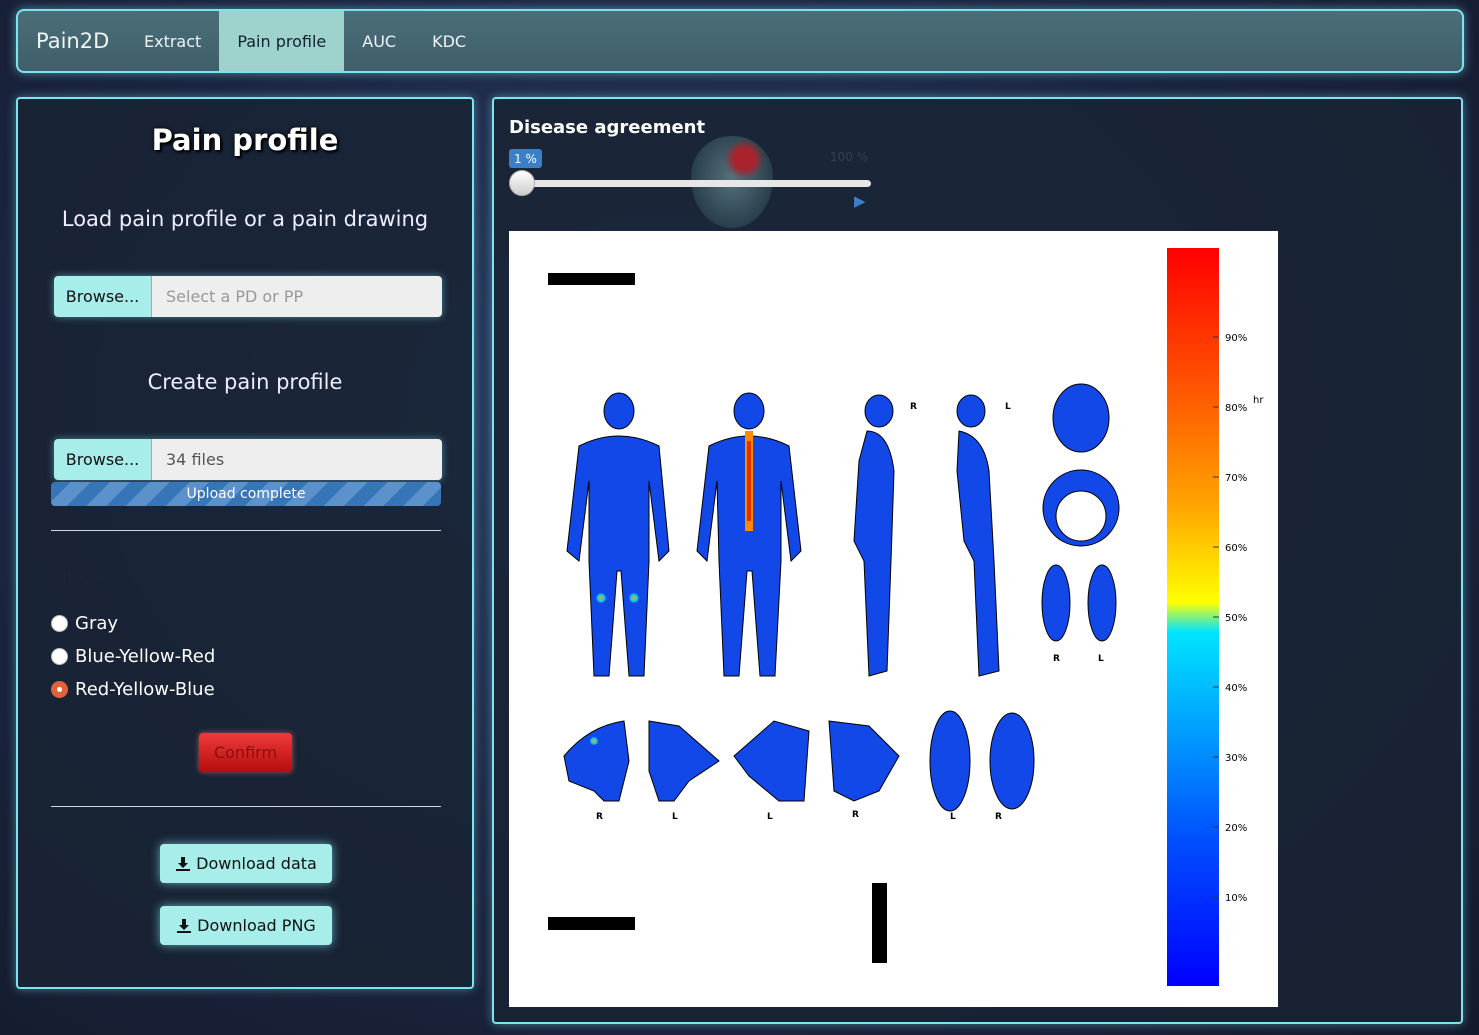  What do you see at coordinates (618, 534) in the screenshot?
I see `body-front` at bounding box center [618, 534].